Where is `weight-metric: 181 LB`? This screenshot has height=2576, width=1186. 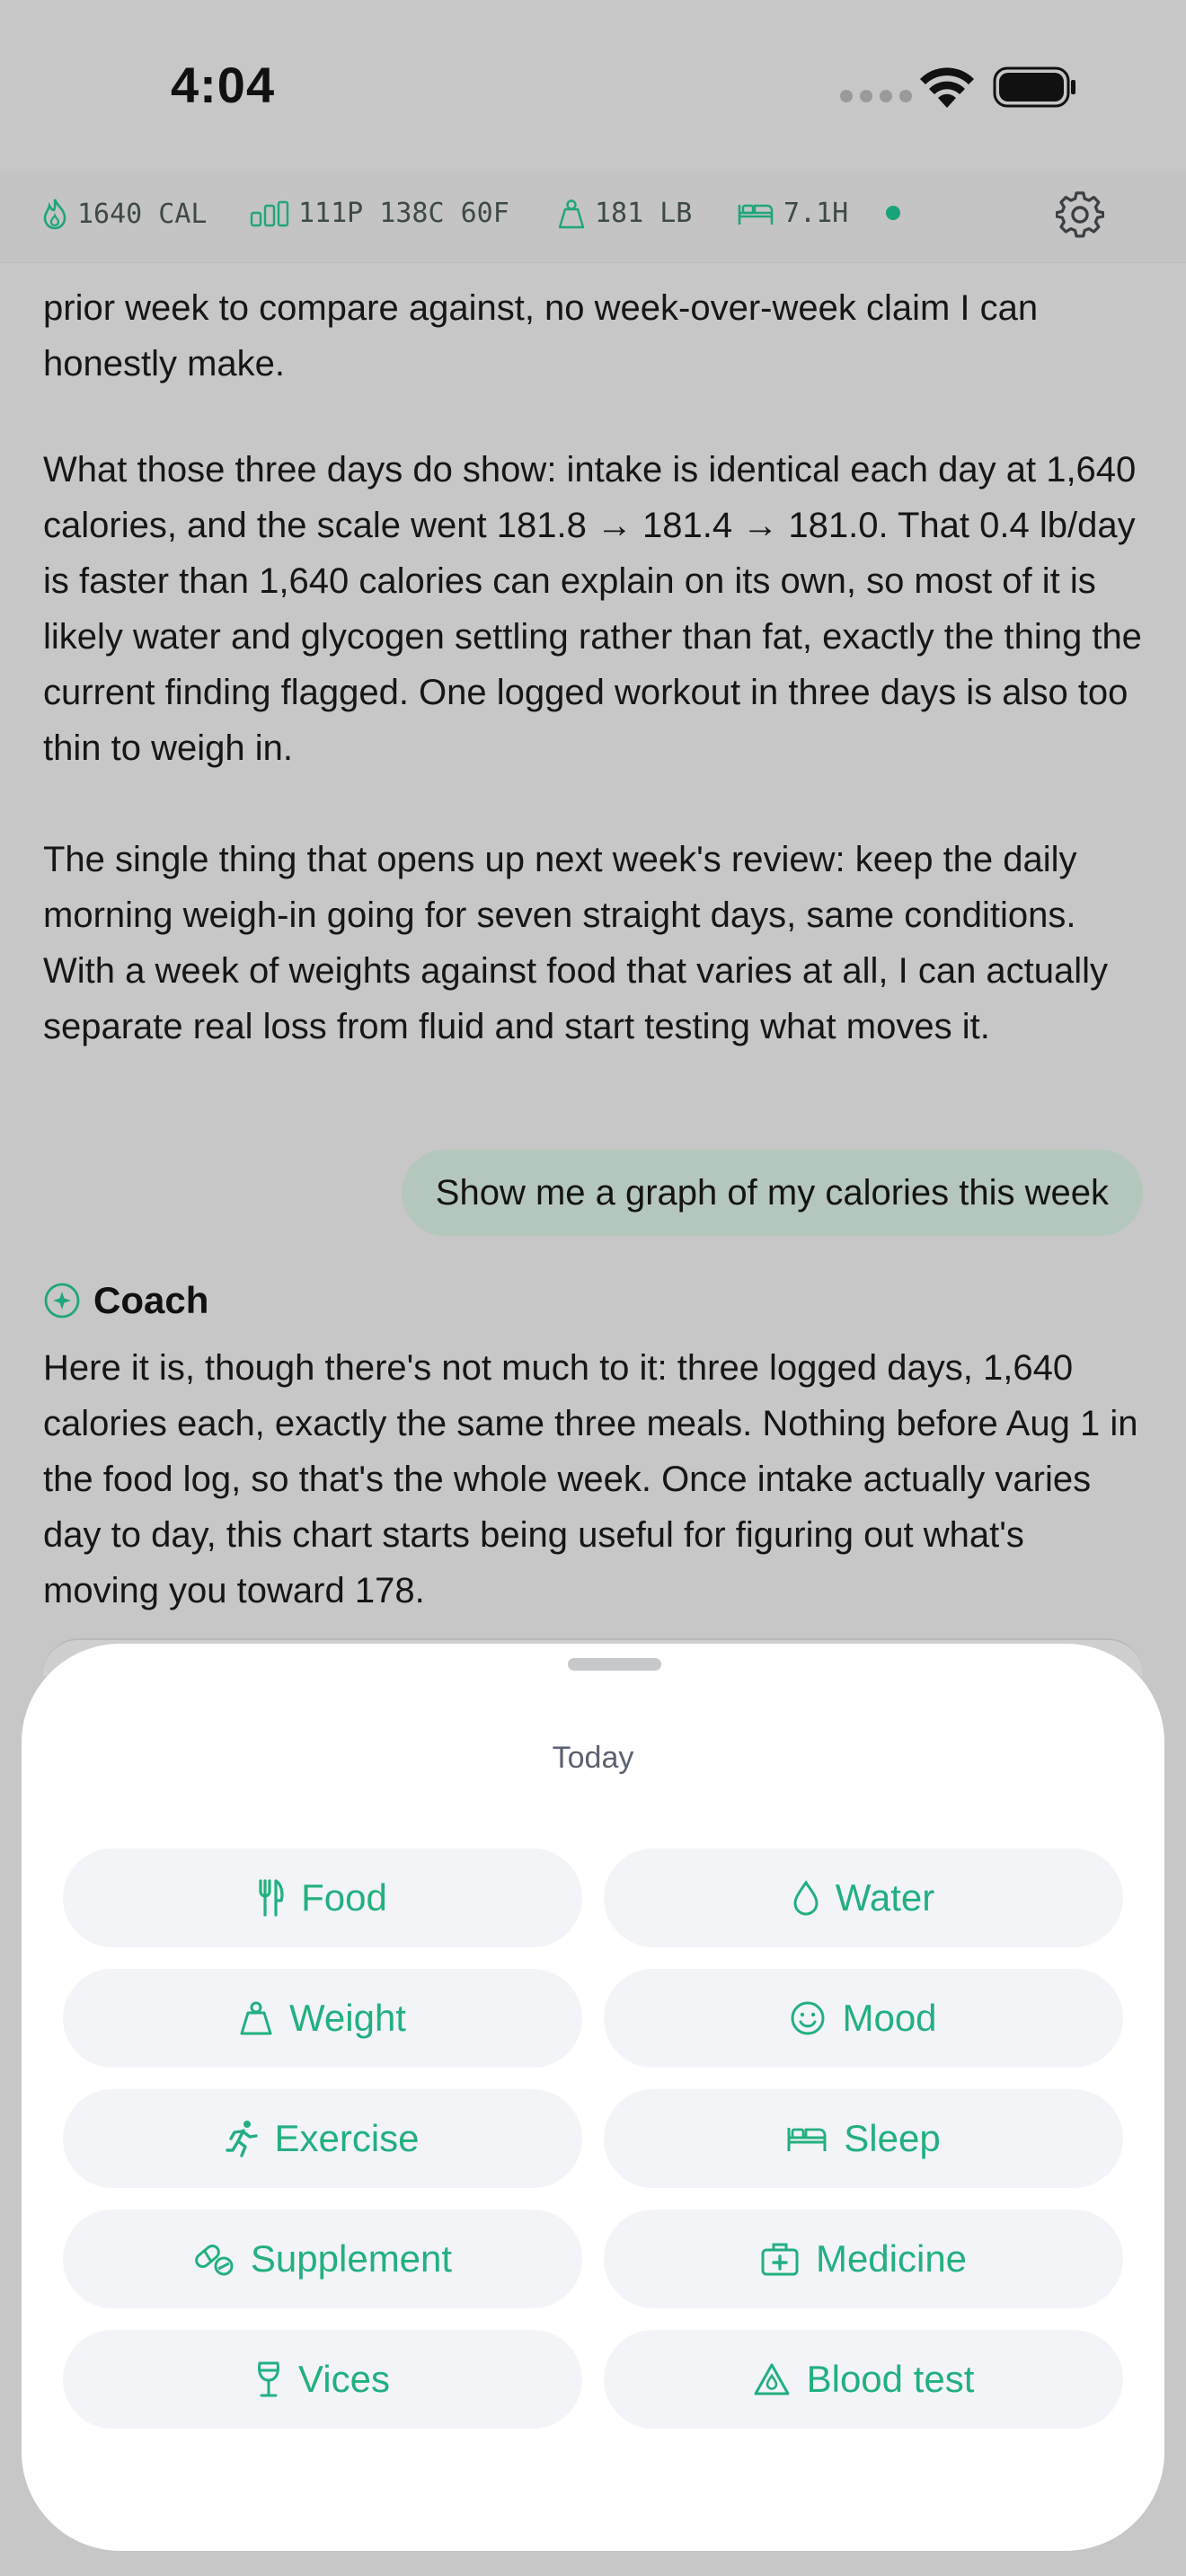 weight-metric: 181 LB is located at coordinates (624, 213).